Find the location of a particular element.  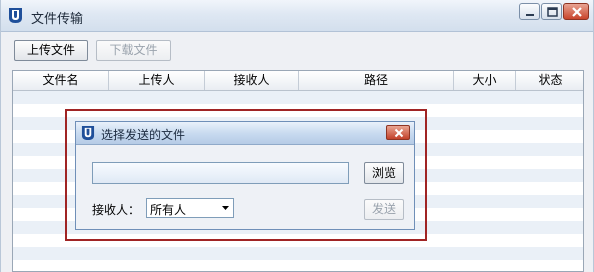

dialog-title: 选择发送的文件 is located at coordinates (143, 135).